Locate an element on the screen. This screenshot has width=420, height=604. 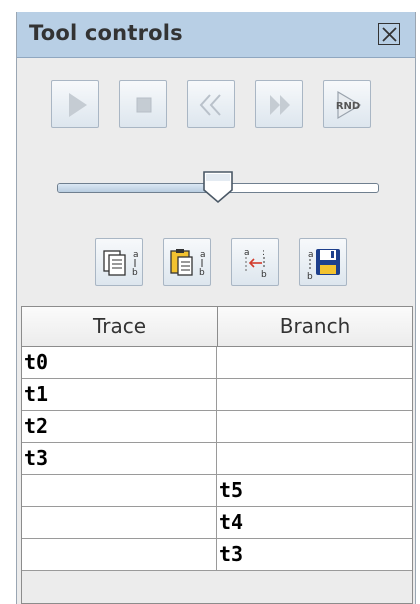
table-row: t5 is located at coordinates (217, 491).